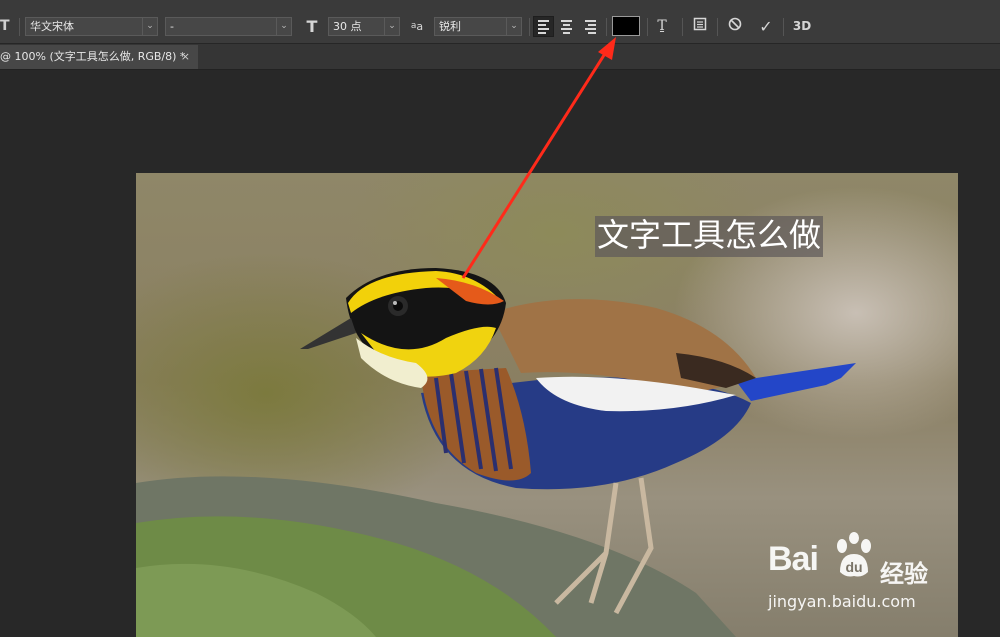  I want to click on threed-button: 3D, so click(802, 26).